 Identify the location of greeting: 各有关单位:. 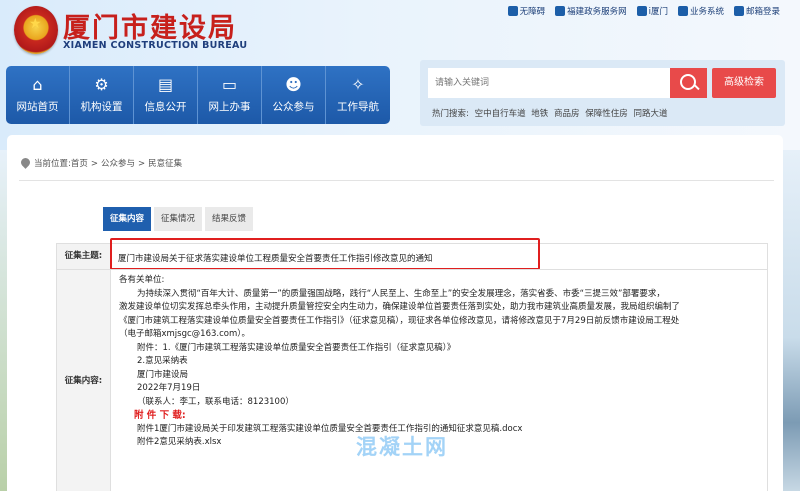
(142, 280).